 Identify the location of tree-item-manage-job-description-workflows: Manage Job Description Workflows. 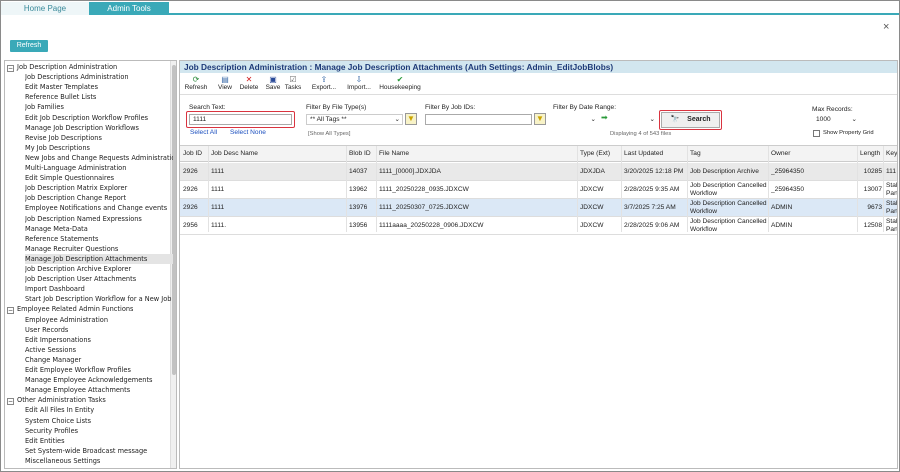
(99, 128).